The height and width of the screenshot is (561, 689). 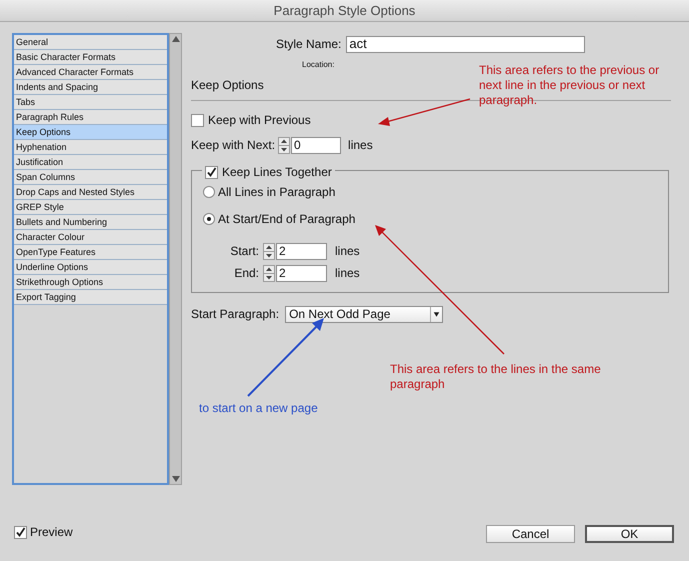 What do you see at coordinates (309, 44) in the screenshot?
I see `style-name-label: Style Name:` at bounding box center [309, 44].